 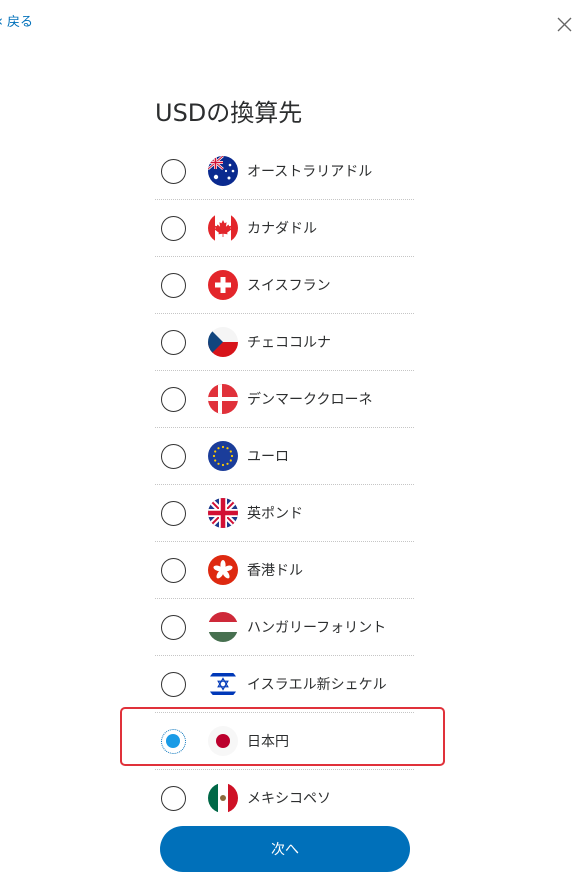 I want to click on currency-option-huf: ハンガリーフォリント, so click(x=284, y=627).